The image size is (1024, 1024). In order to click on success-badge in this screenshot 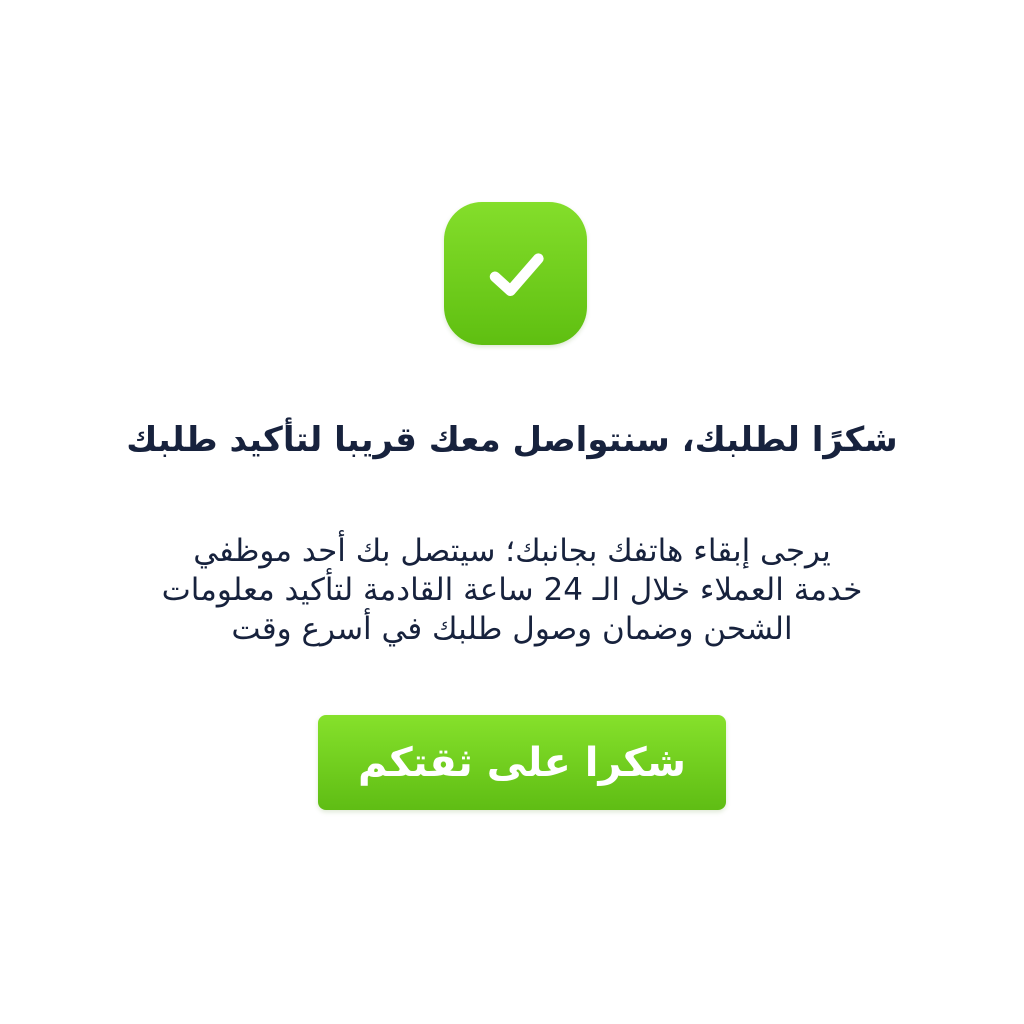, I will do `click(515, 273)`.